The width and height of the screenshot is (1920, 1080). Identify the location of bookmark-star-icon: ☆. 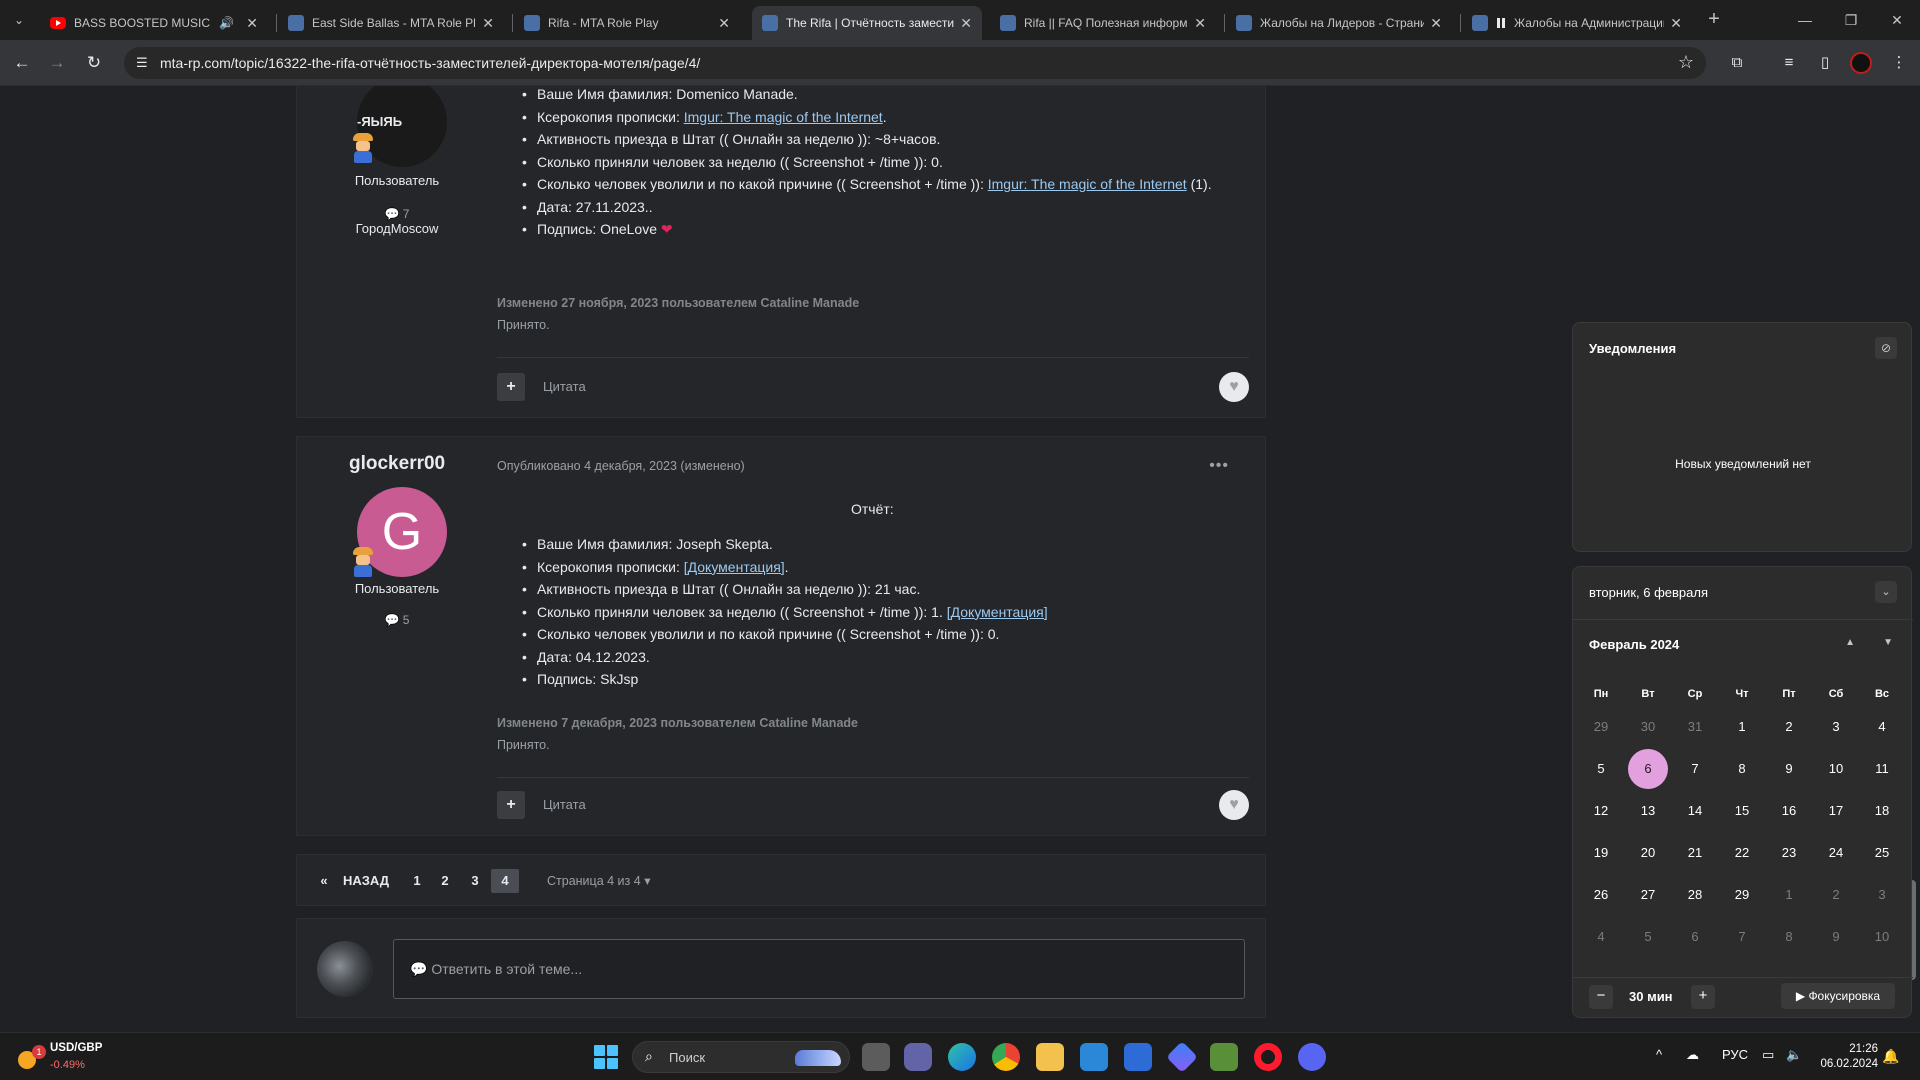
(1686, 62).